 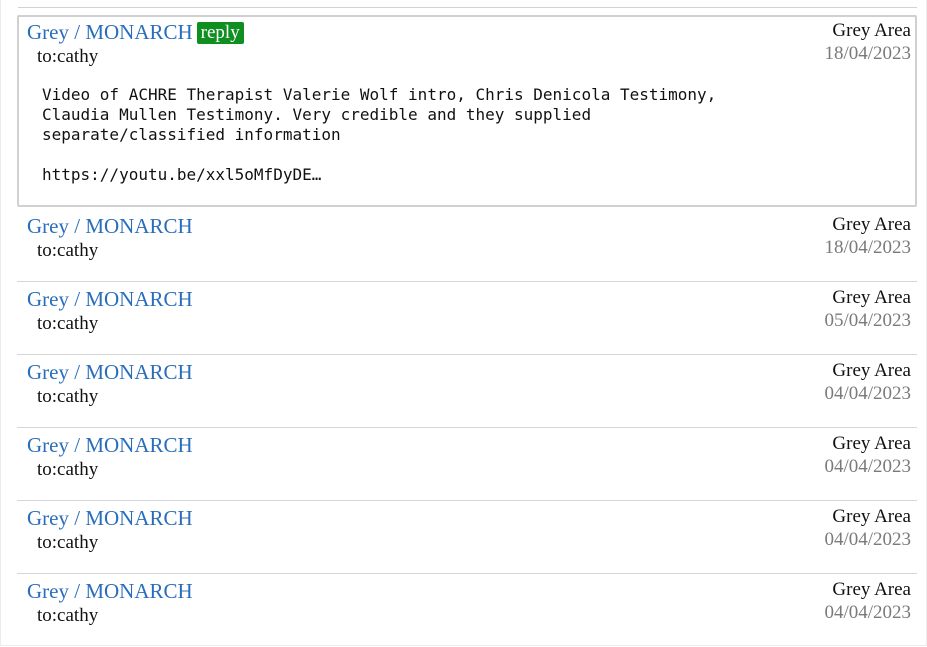 I want to click on reply-button: reply, so click(x=220, y=33).